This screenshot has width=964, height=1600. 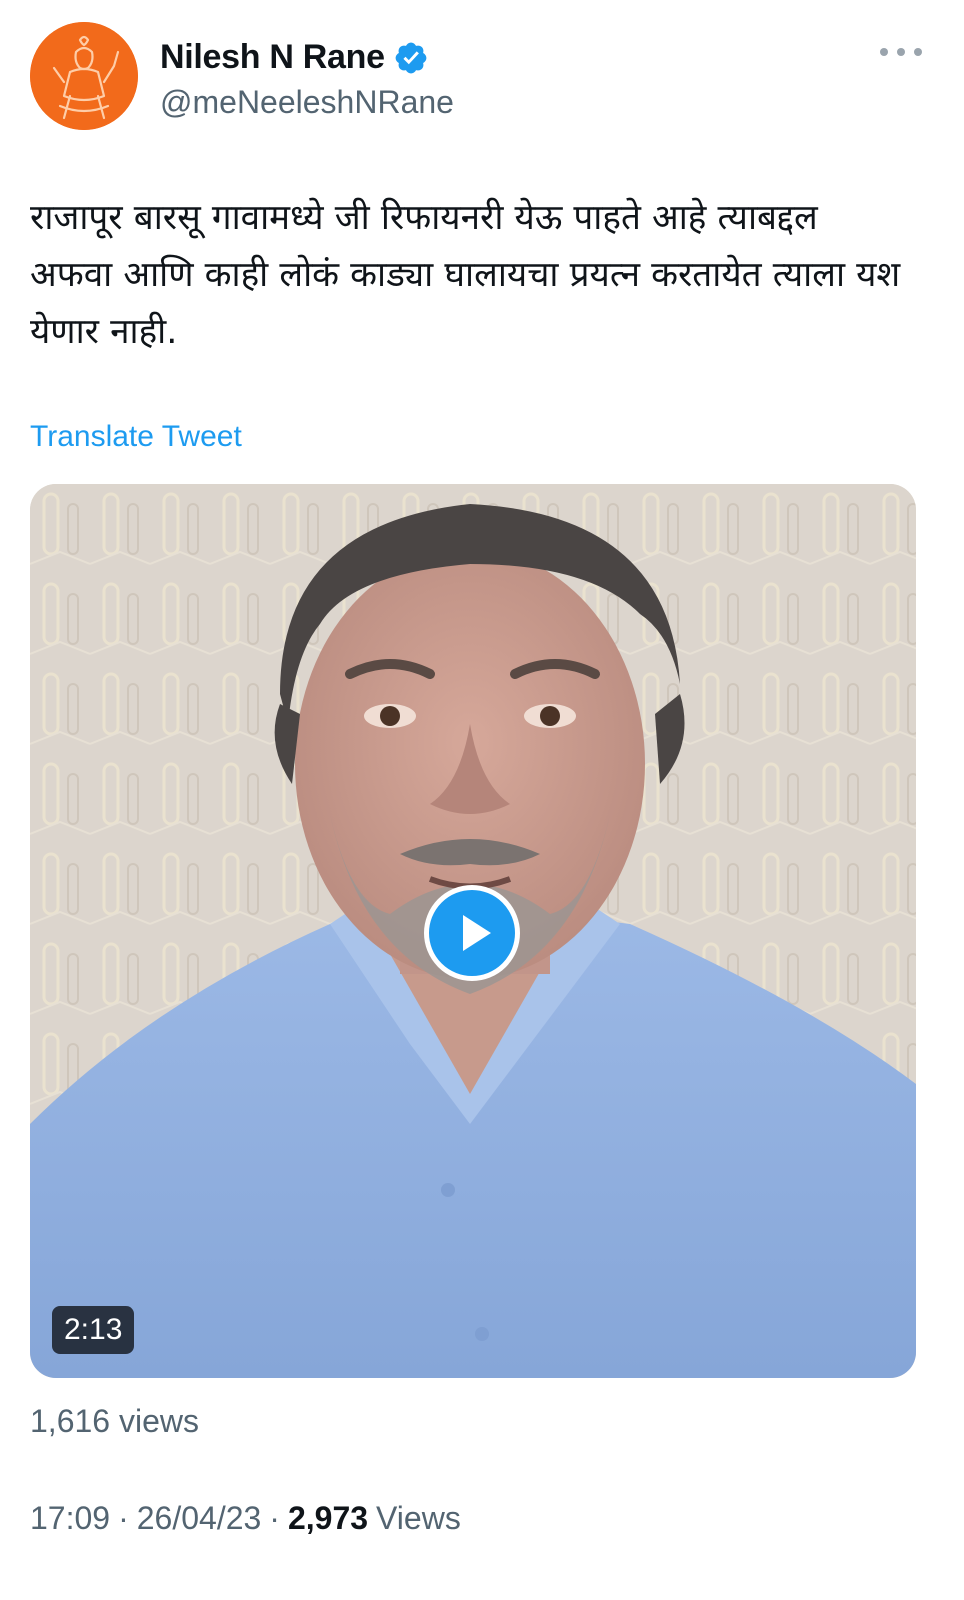 I want to click on user-handle: @meNeeleshNRane, so click(x=307, y=102).